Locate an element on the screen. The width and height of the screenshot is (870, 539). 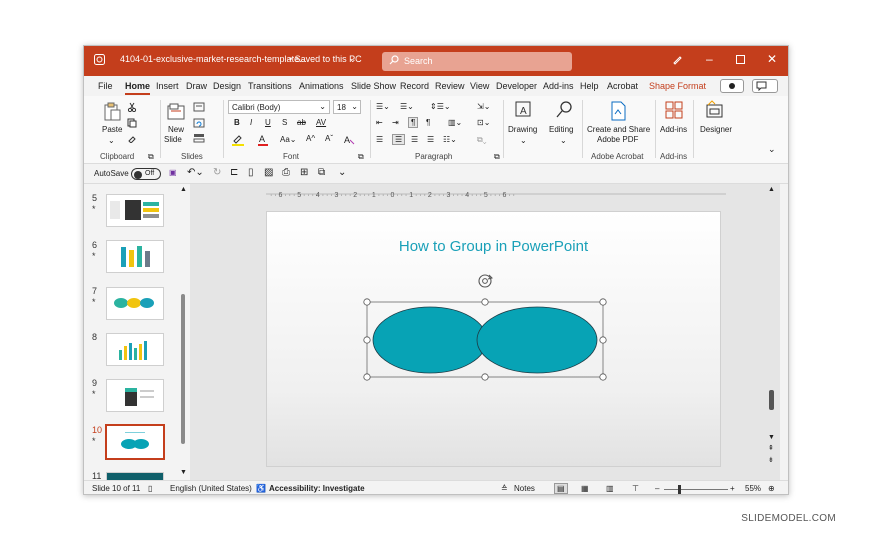
pen-icon is located at coordinates (677, 61).